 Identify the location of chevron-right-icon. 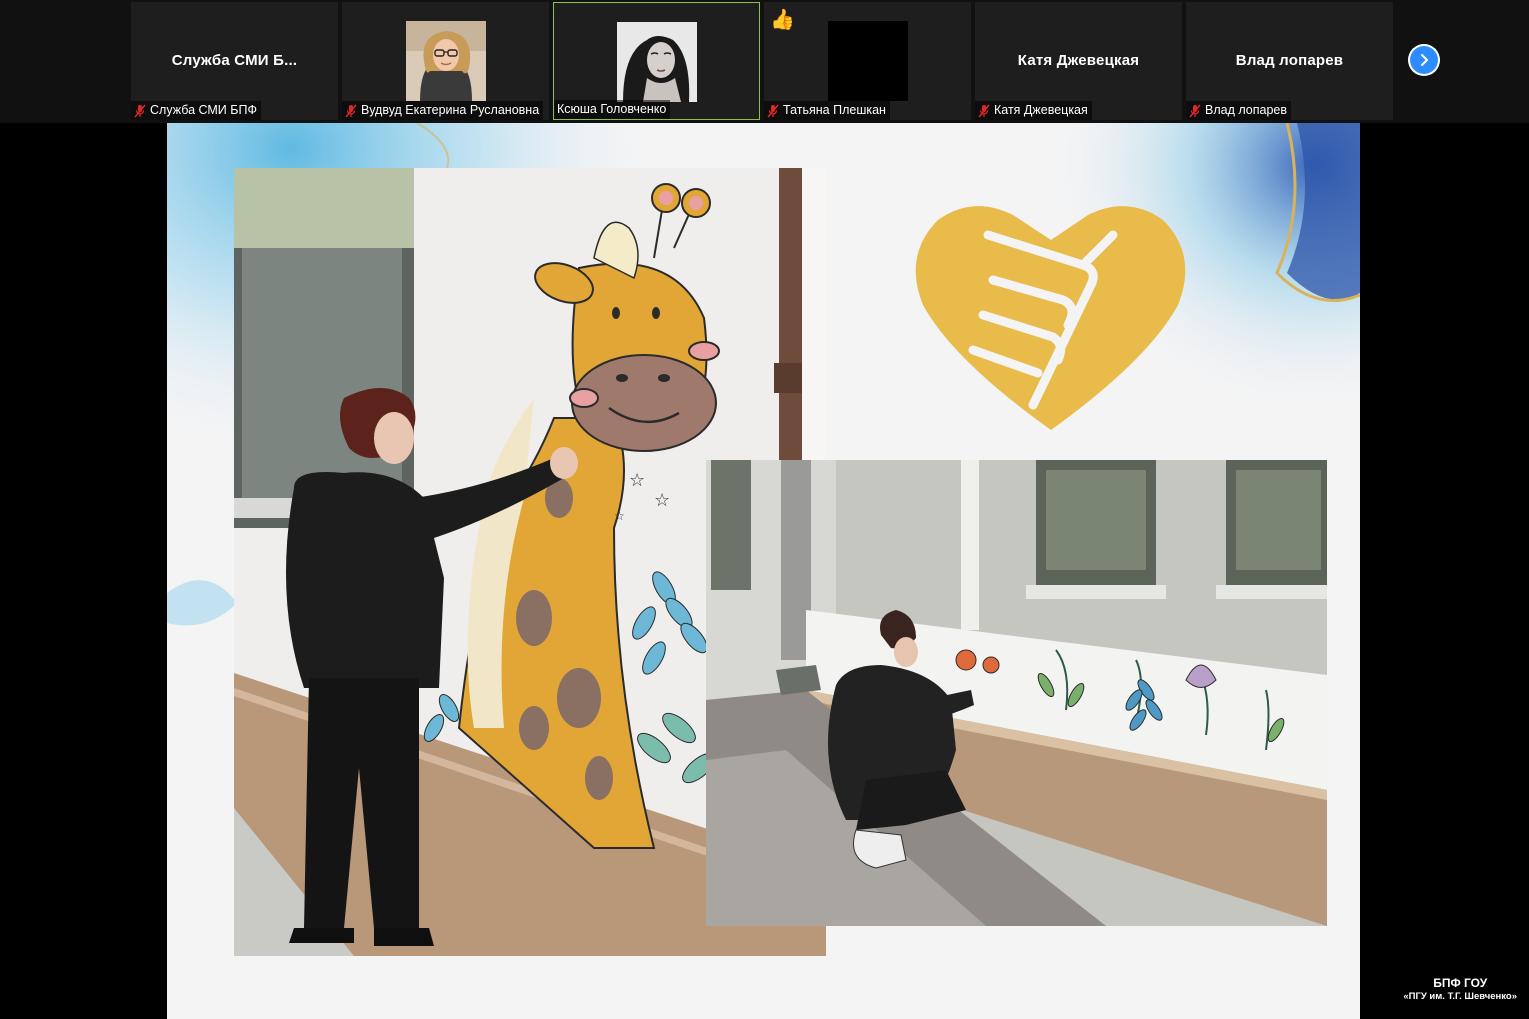
(1424, 60).